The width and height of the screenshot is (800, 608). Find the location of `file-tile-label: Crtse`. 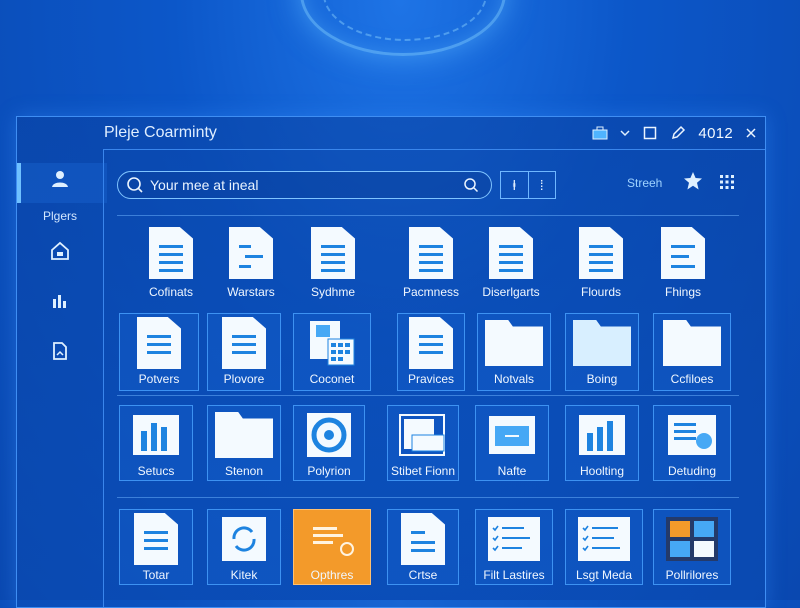

file-tile-label: Crtse is located at coordinates (423, 575).